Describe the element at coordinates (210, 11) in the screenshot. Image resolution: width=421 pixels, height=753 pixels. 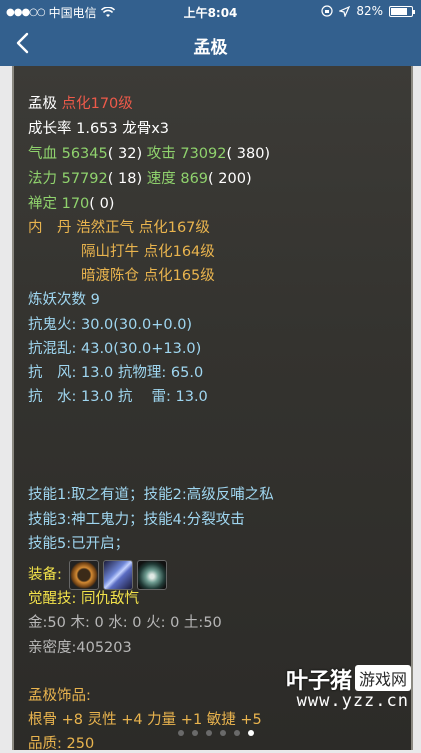
I see `status-bar: ●●●○○ 中国电信 上午8:04 82%` at that location.